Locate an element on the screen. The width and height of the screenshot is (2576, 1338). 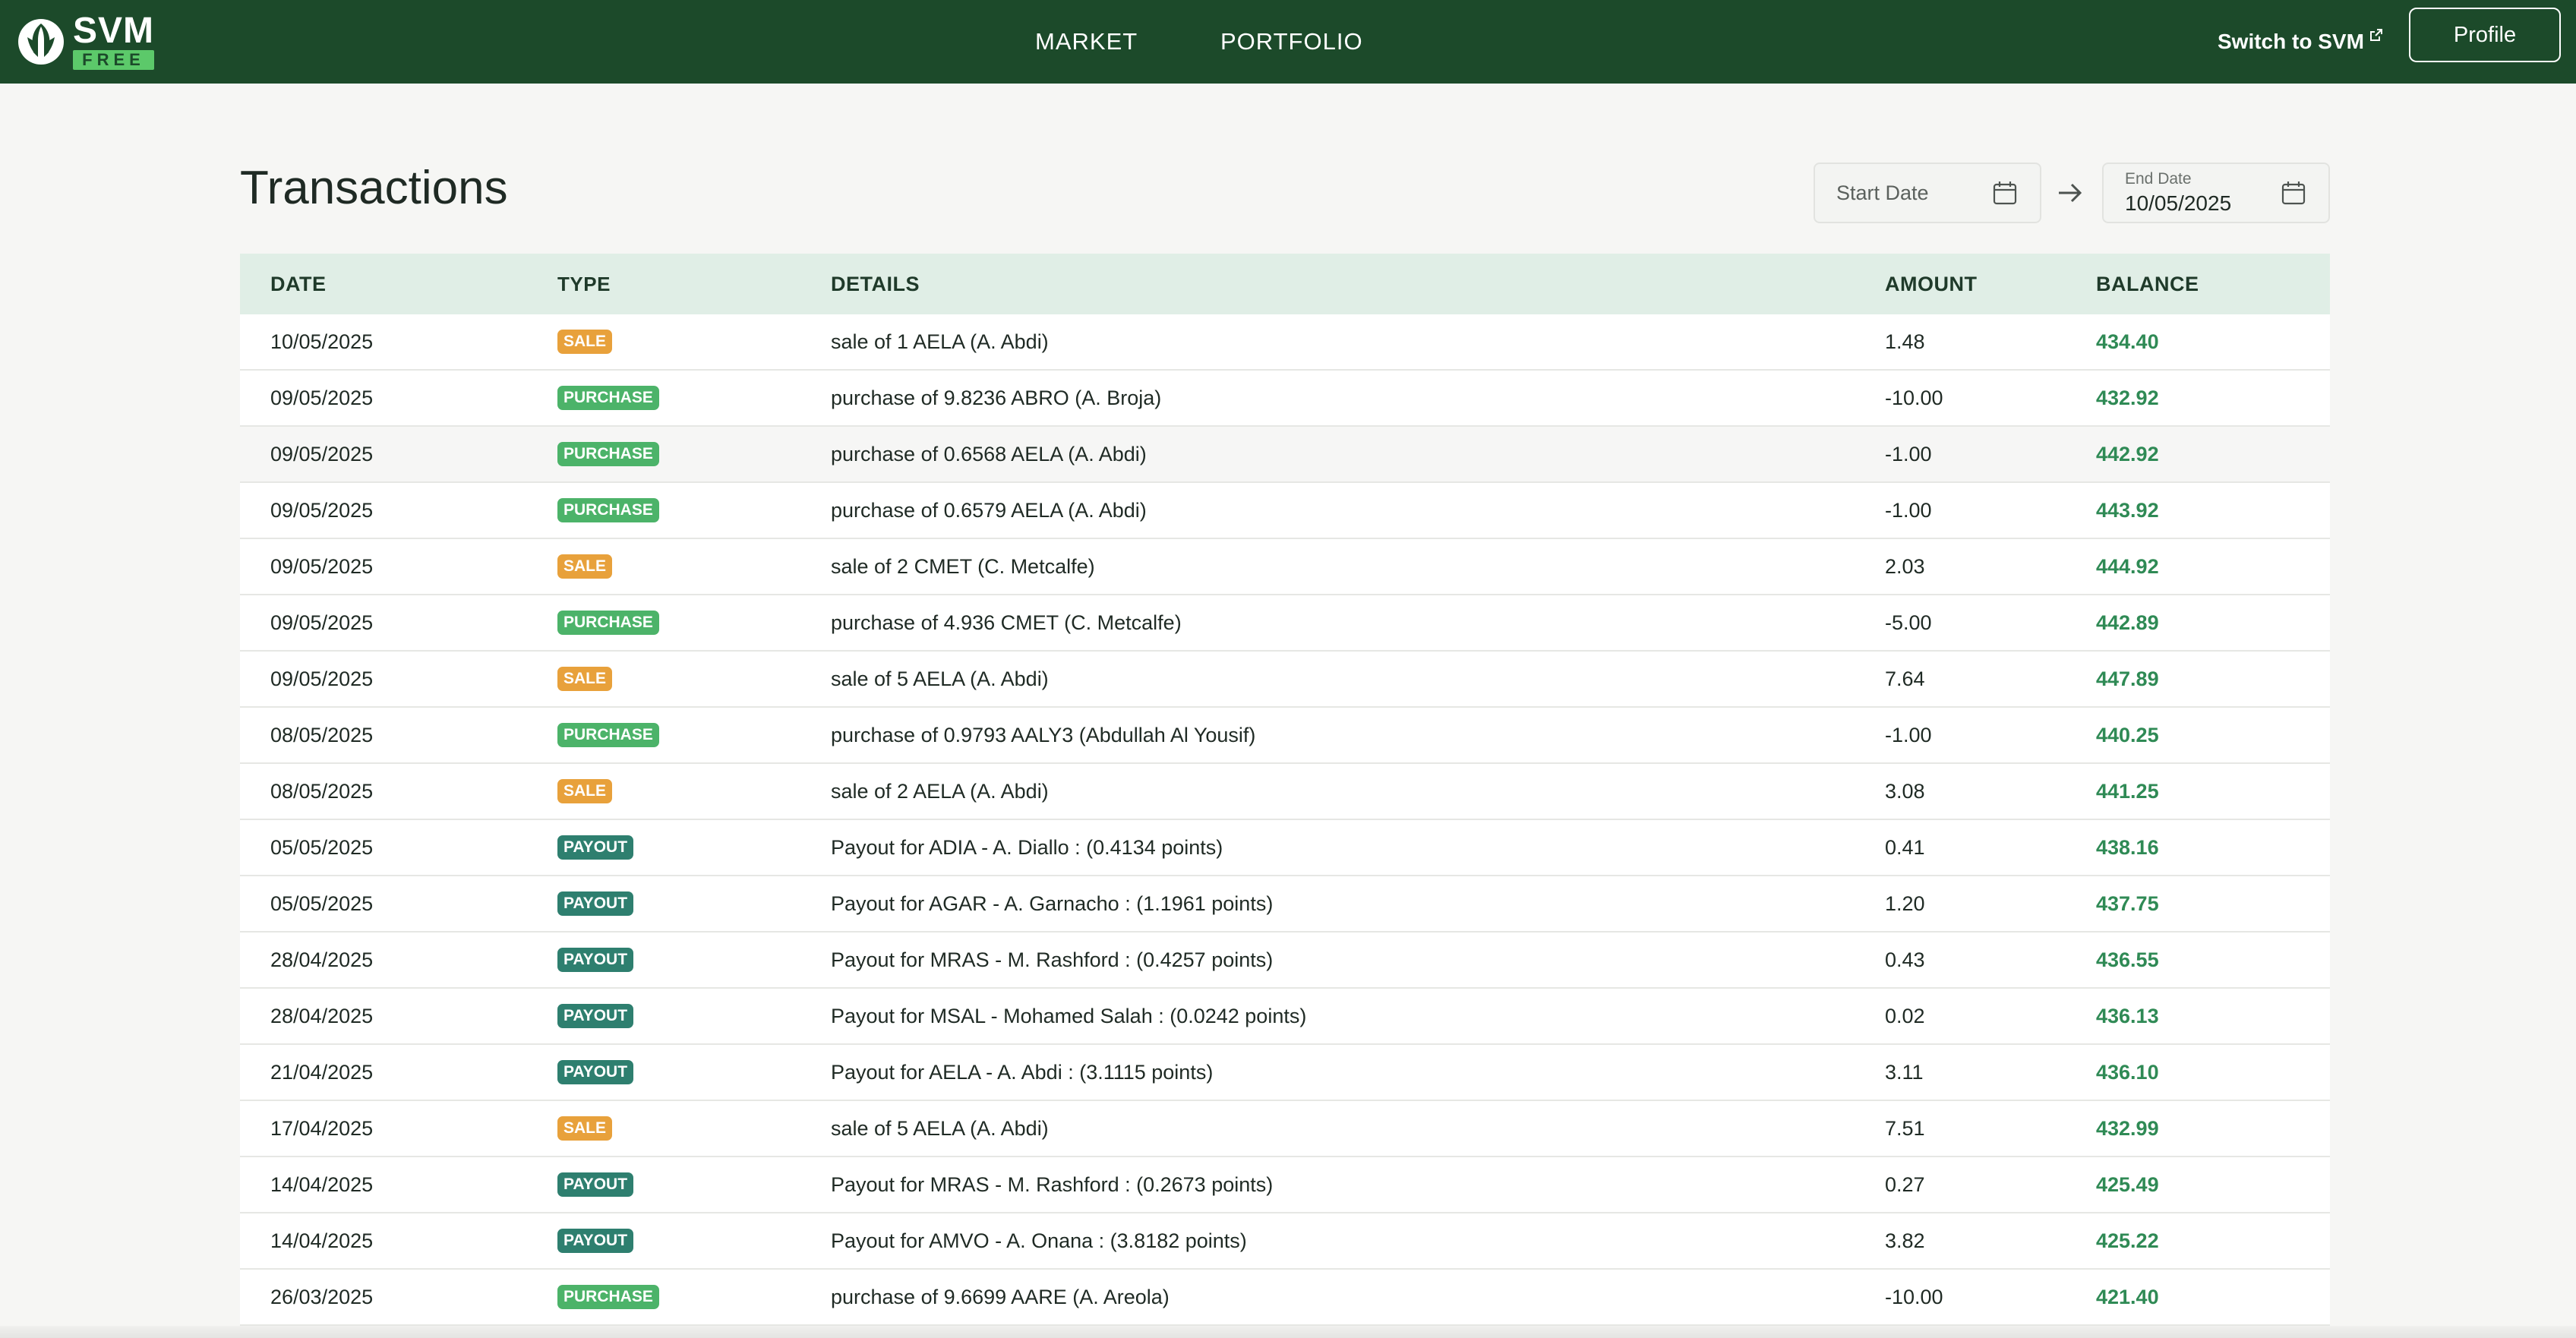
column-header-details: DETAILS is located at coordinates (1358, 284).